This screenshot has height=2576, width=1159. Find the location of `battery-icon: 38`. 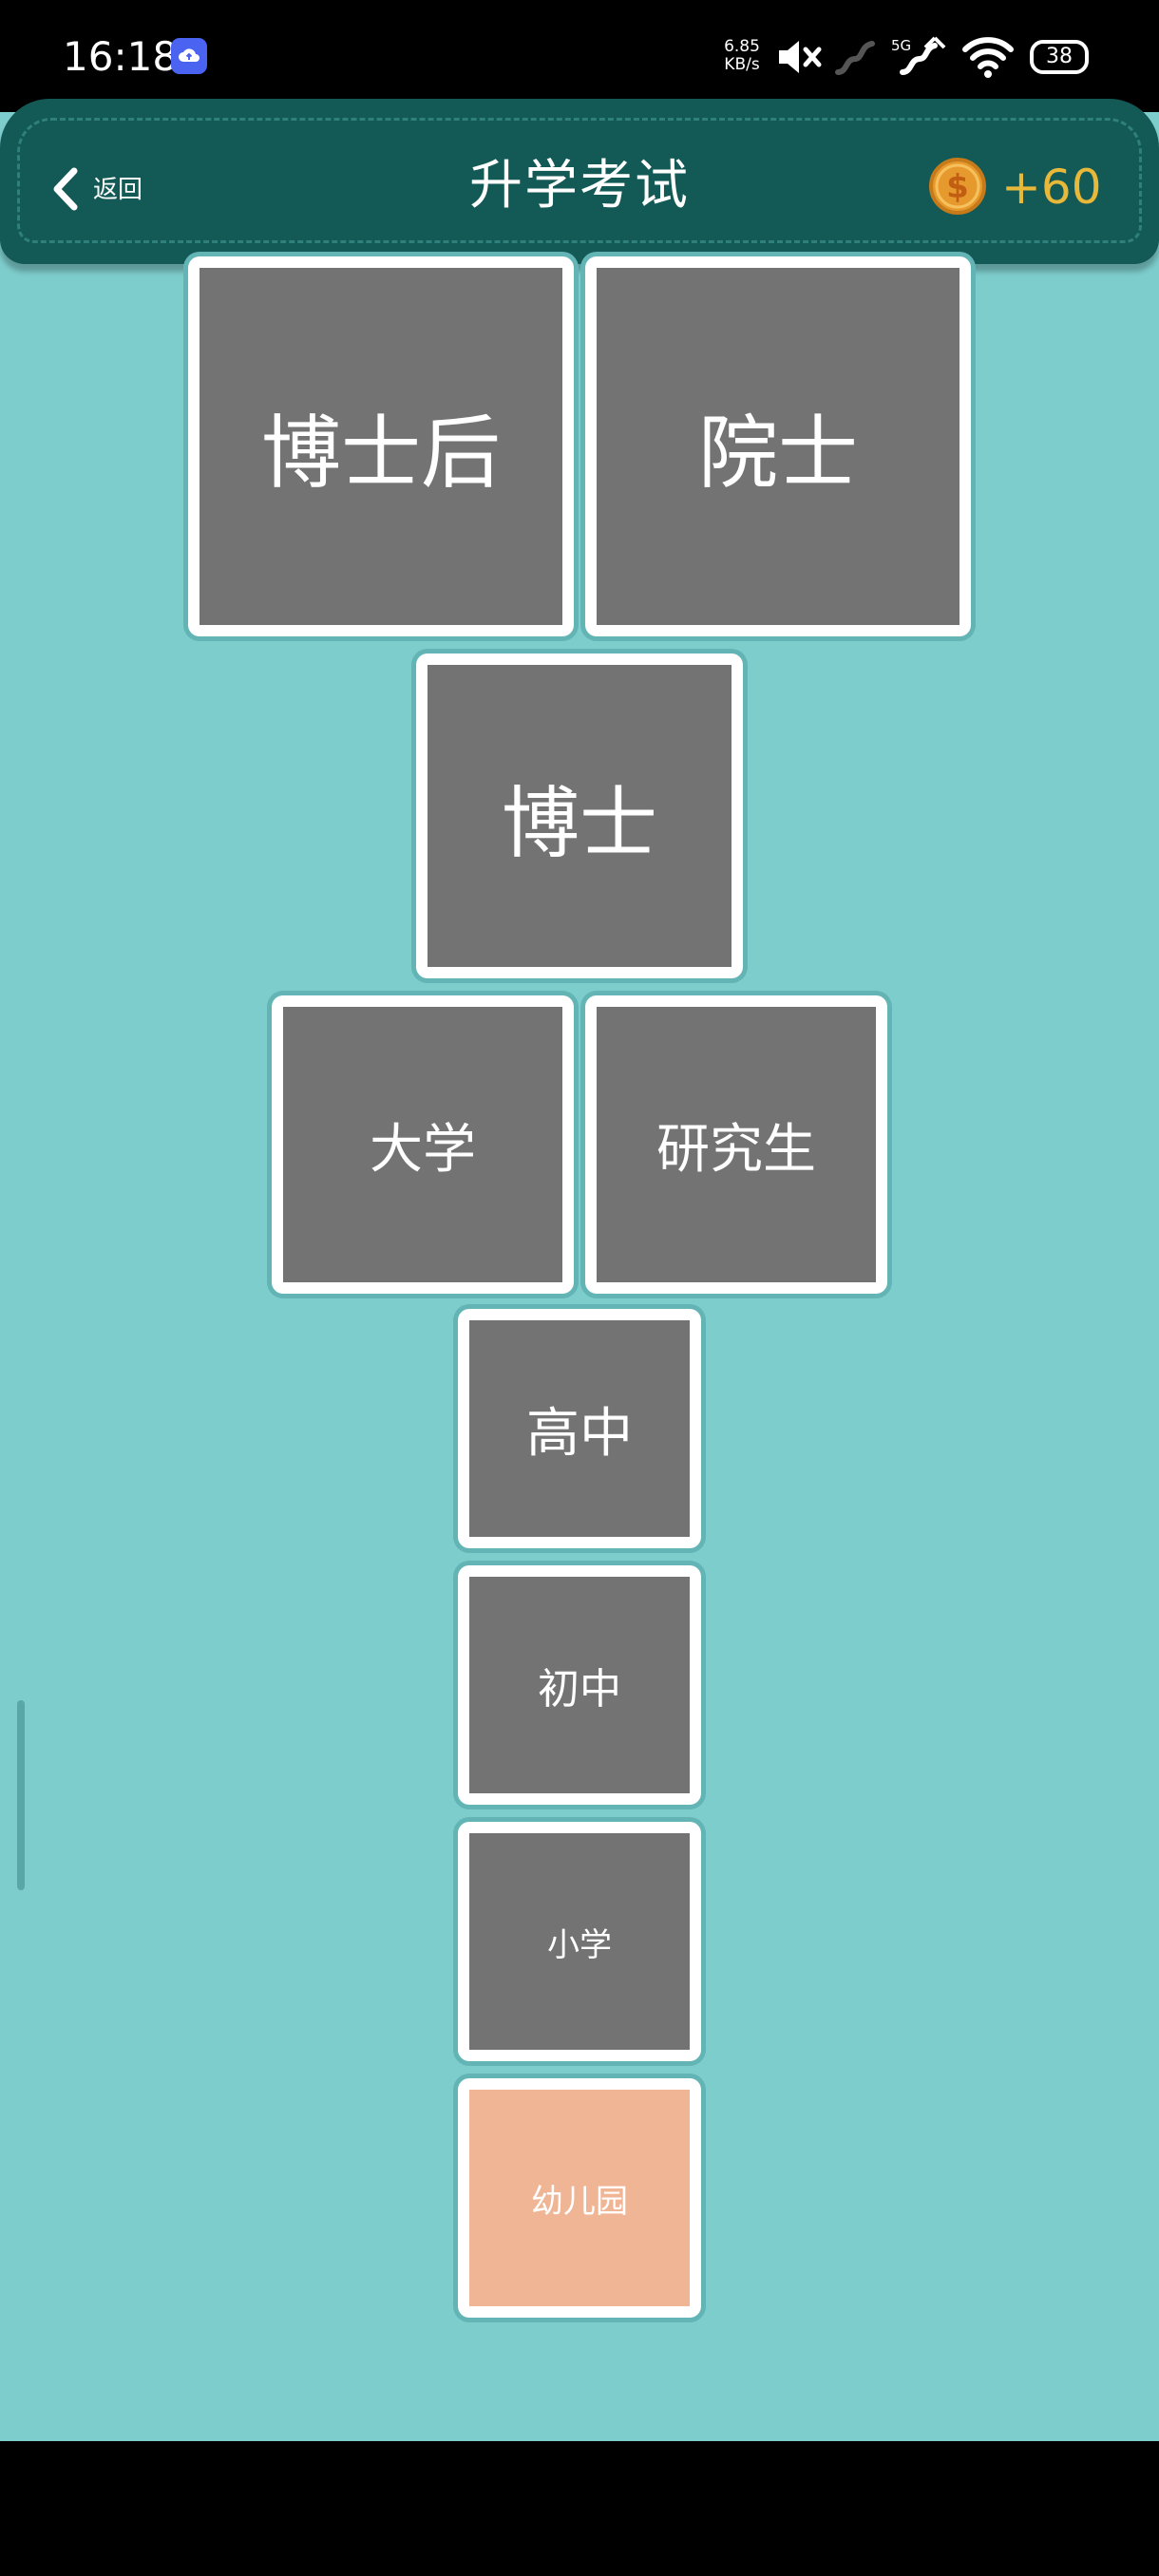

battery-icon: 38 is located at coordinates (1059, 57).